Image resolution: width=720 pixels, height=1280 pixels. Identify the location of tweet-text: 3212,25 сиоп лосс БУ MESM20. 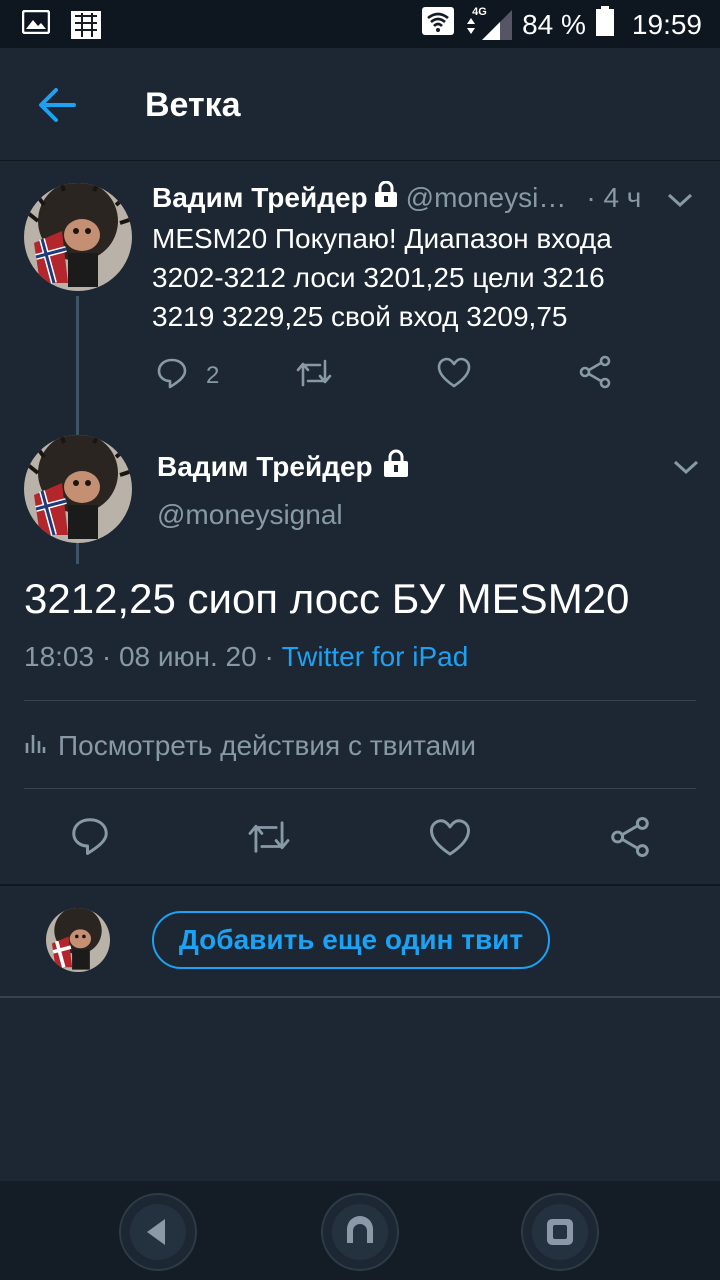
(327, 598).